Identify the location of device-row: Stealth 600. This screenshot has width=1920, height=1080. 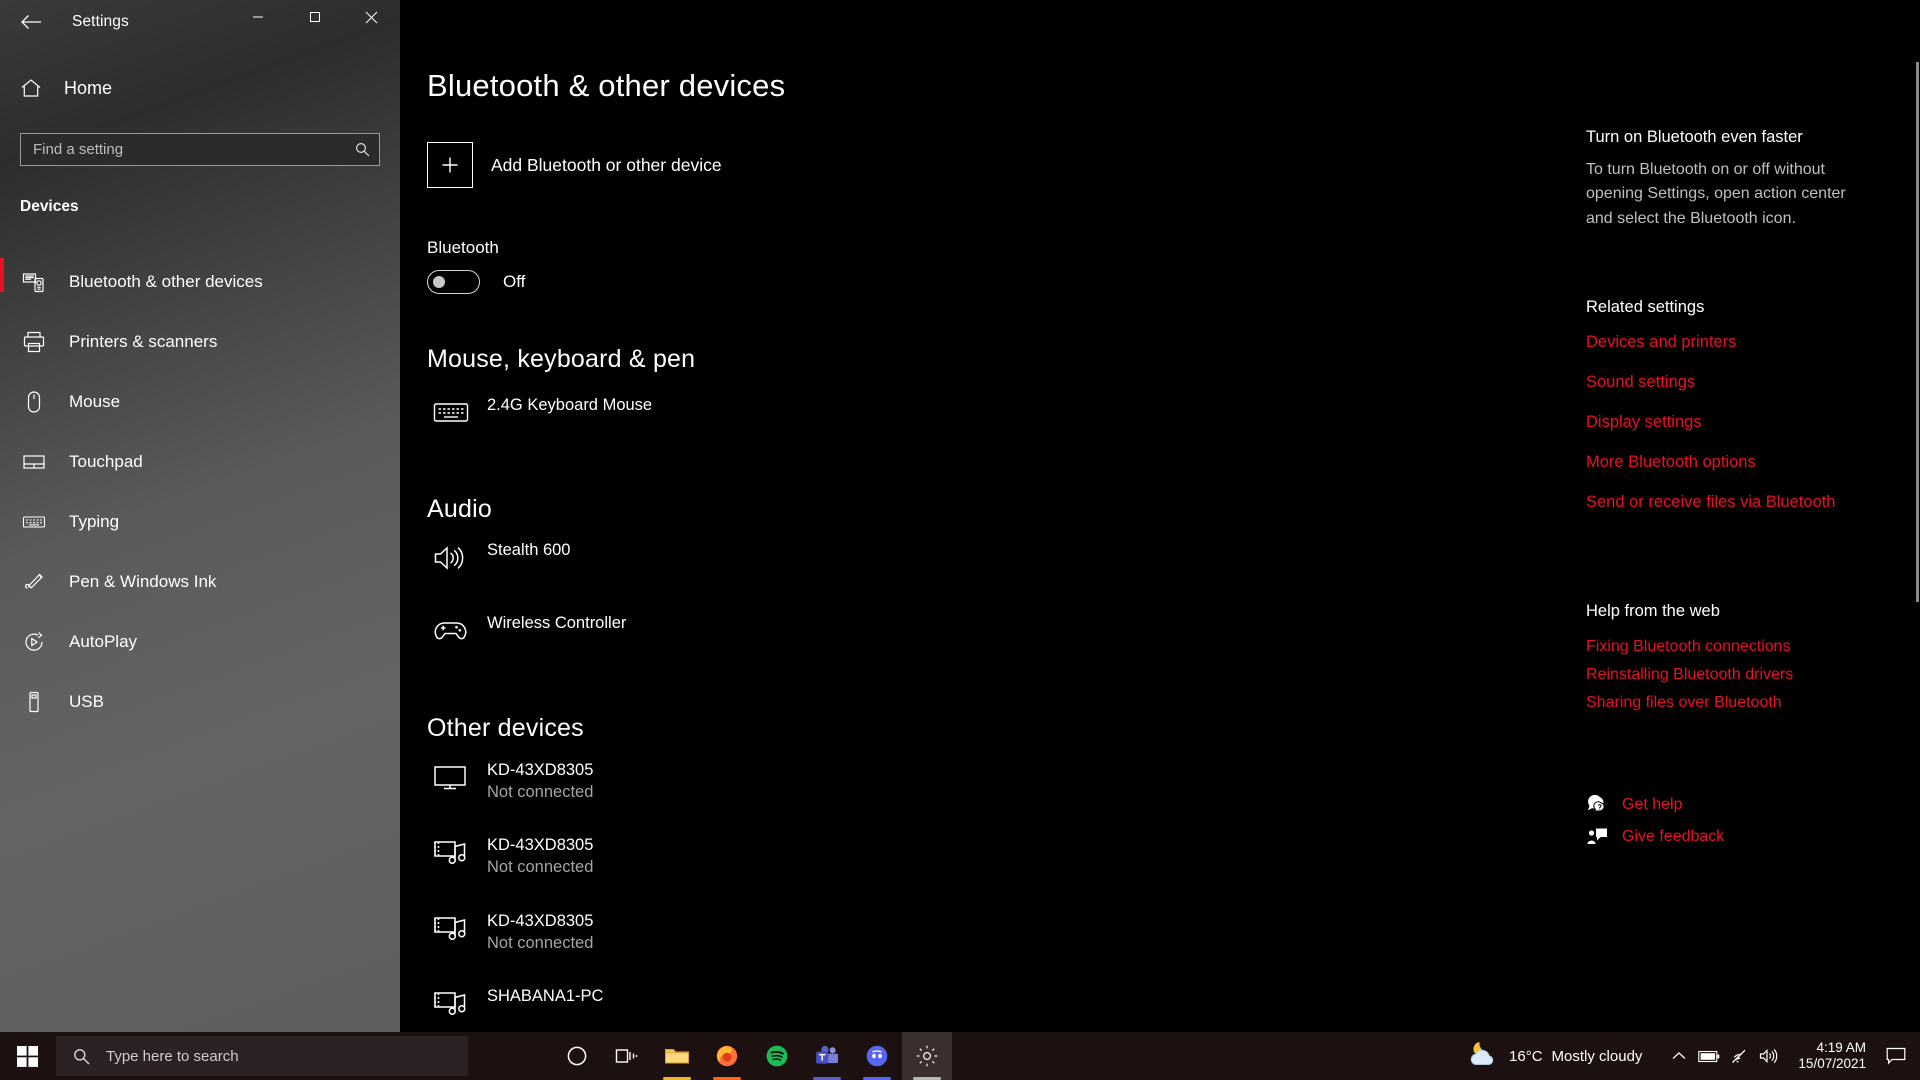
(501, 558).